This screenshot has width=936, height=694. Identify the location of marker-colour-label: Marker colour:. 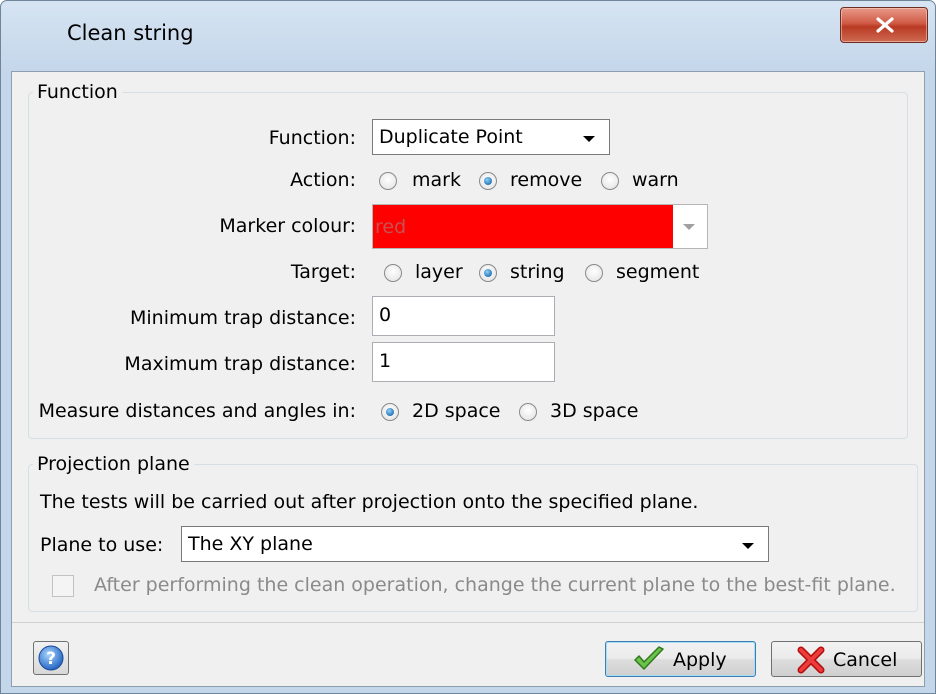
(287, 226).